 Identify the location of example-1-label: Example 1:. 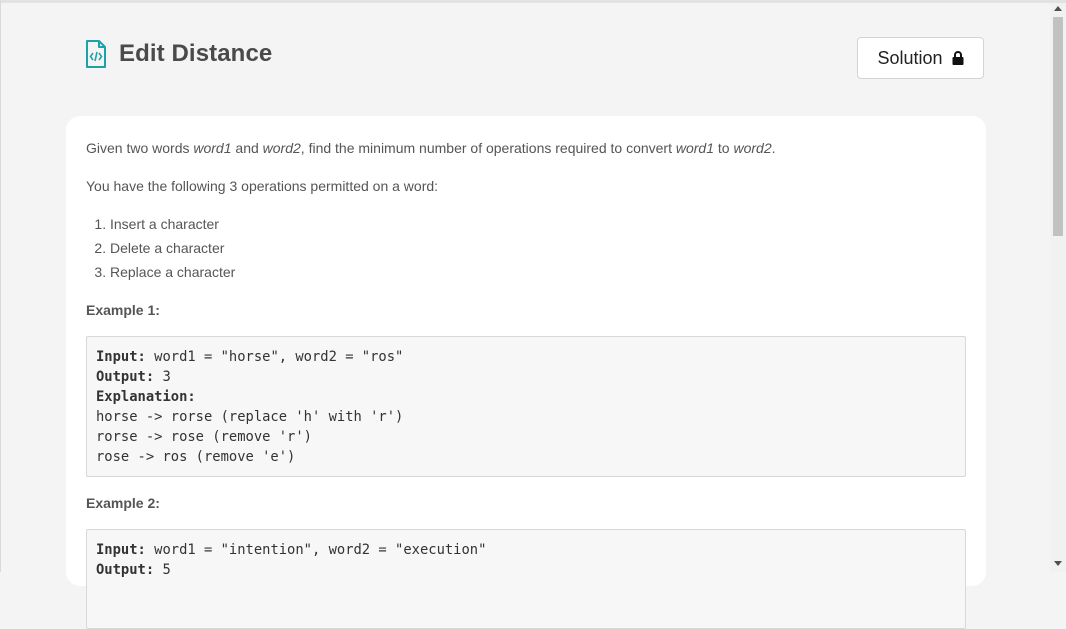
(123, 310).